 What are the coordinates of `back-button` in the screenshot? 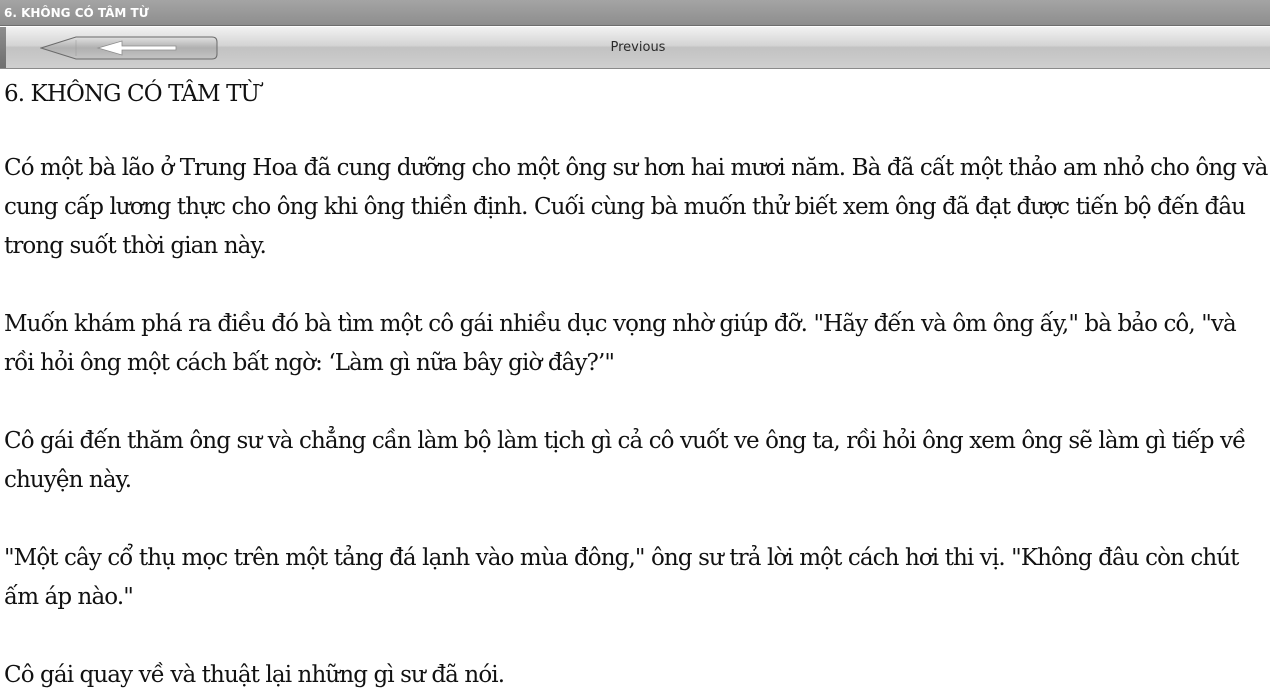 It's located at (129, 48).